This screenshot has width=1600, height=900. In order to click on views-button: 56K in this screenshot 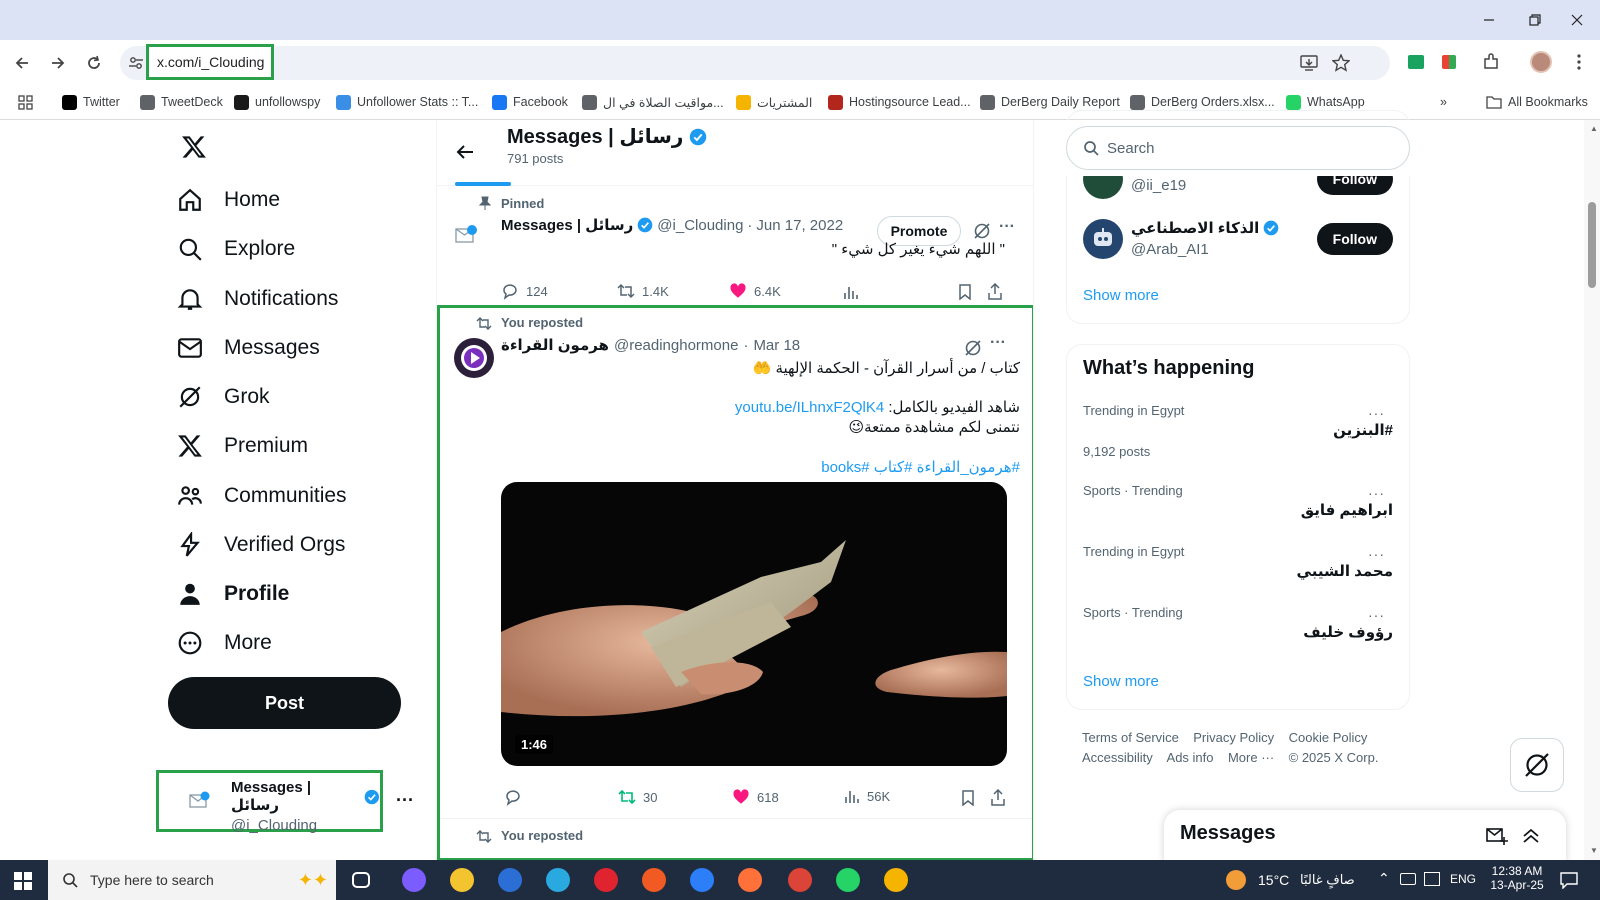, I will do `click(867, 796)`.